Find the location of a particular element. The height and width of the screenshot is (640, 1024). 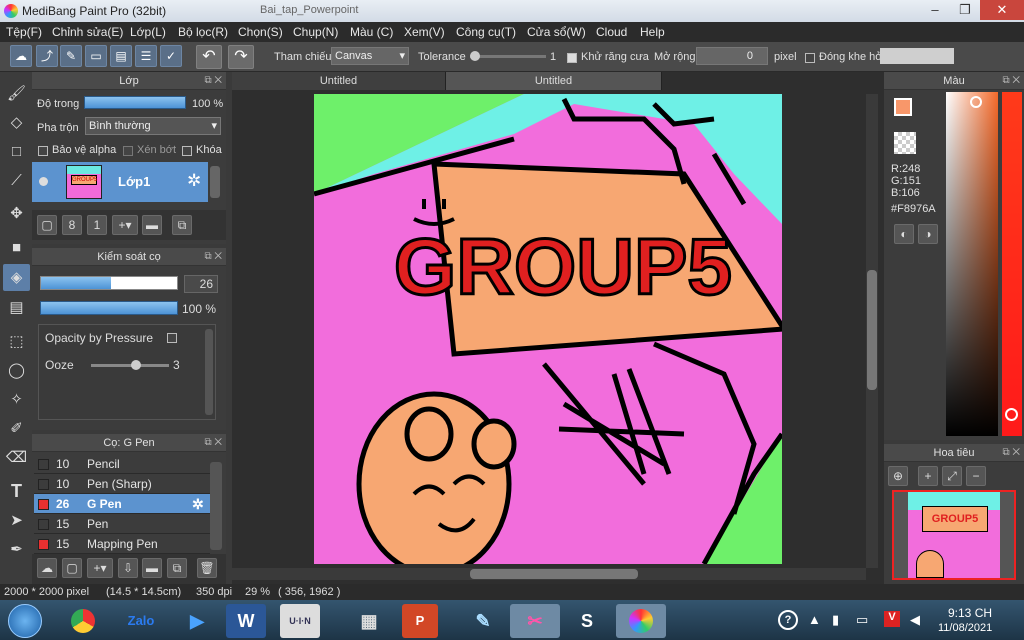

fill-rect-tool-icon: ■ is located at coordinates (16, 247).